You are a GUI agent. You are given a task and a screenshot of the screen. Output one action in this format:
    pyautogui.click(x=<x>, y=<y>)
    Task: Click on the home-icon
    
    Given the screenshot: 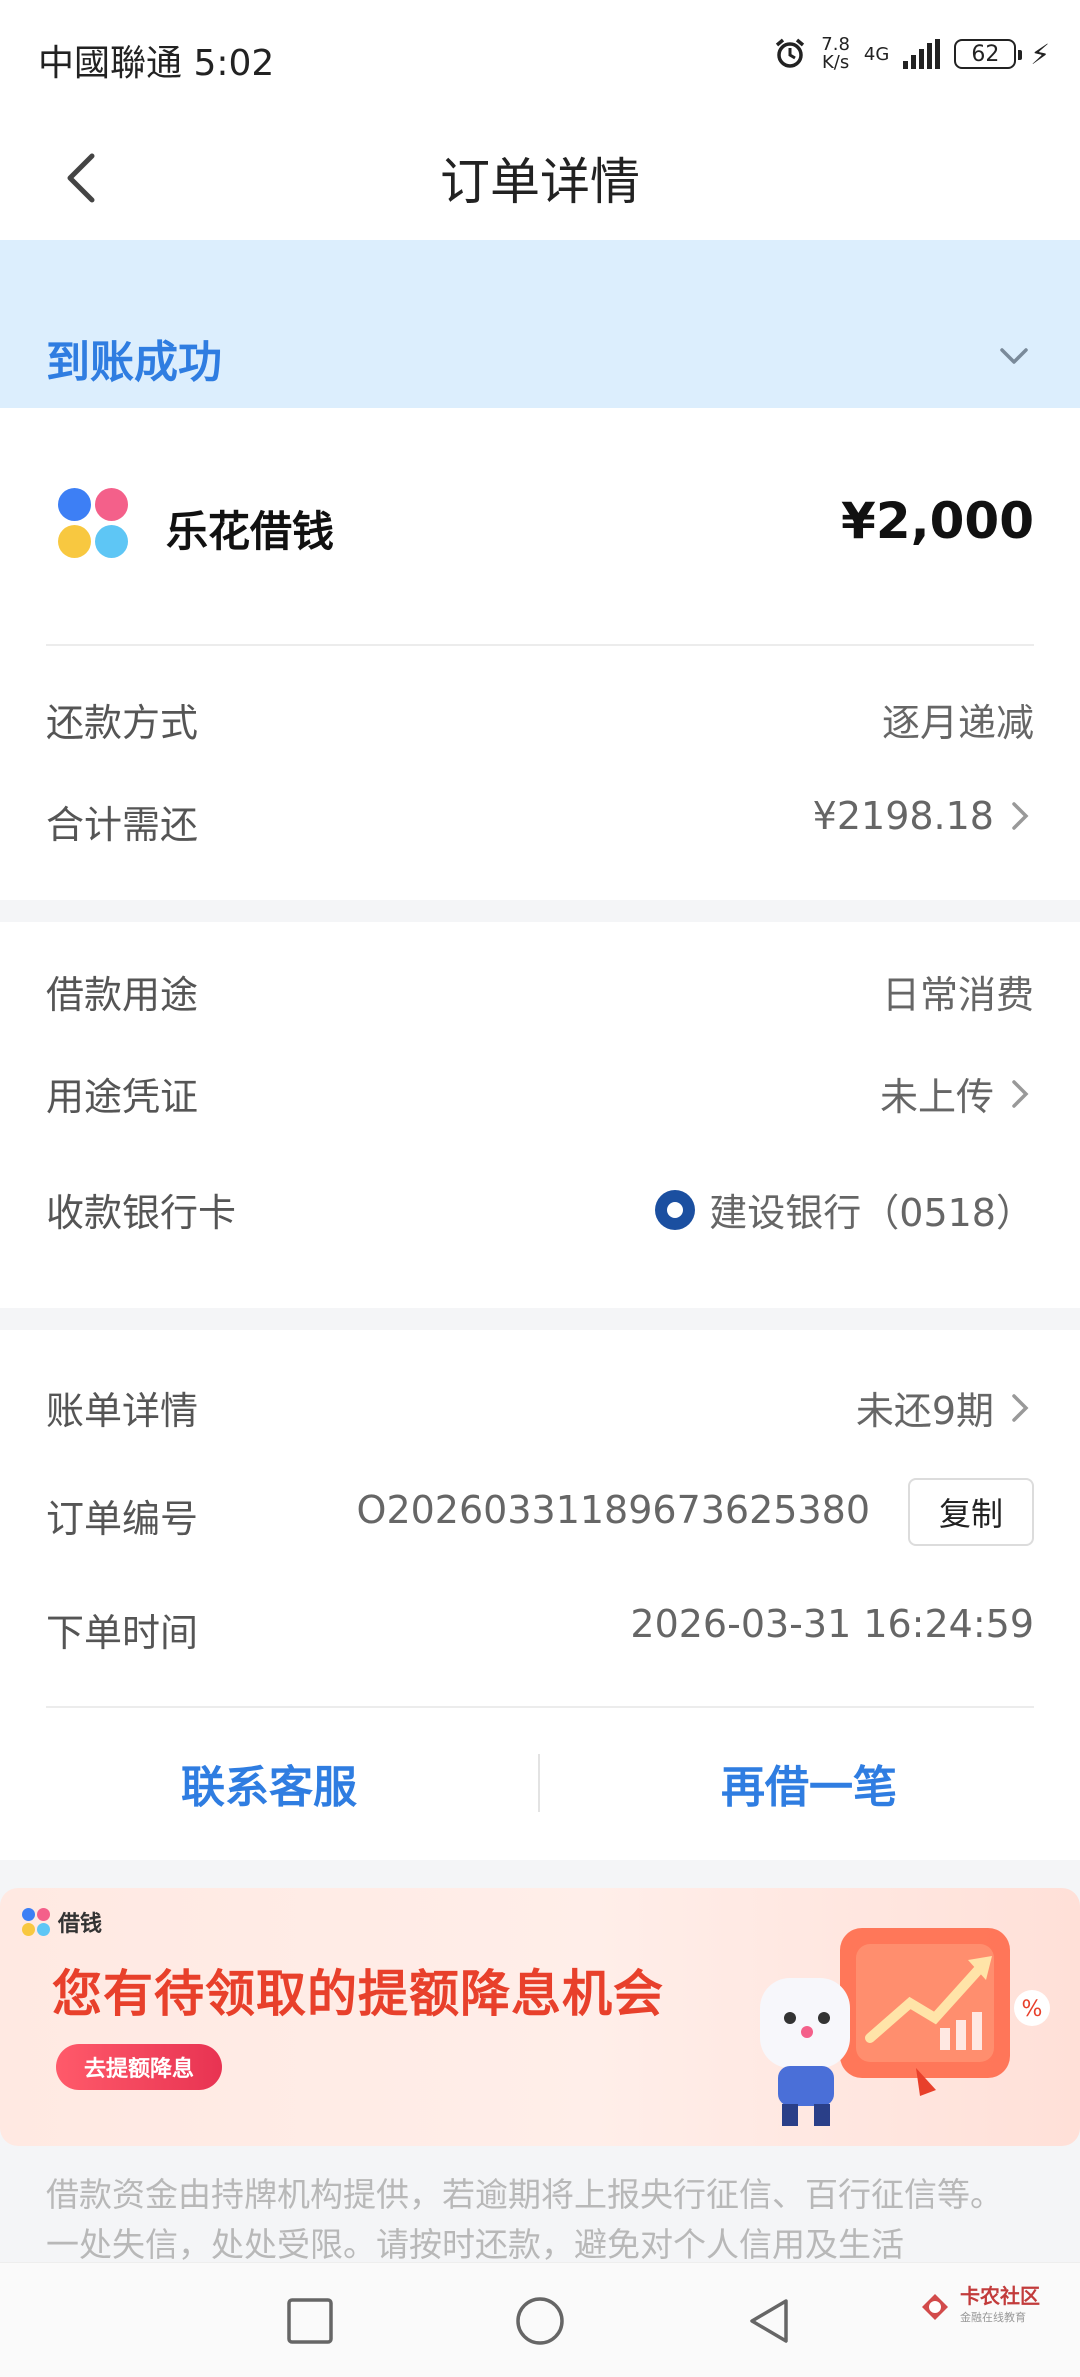 What is the action you would take?
    pyautogui.click(x=540, y=2321)
    